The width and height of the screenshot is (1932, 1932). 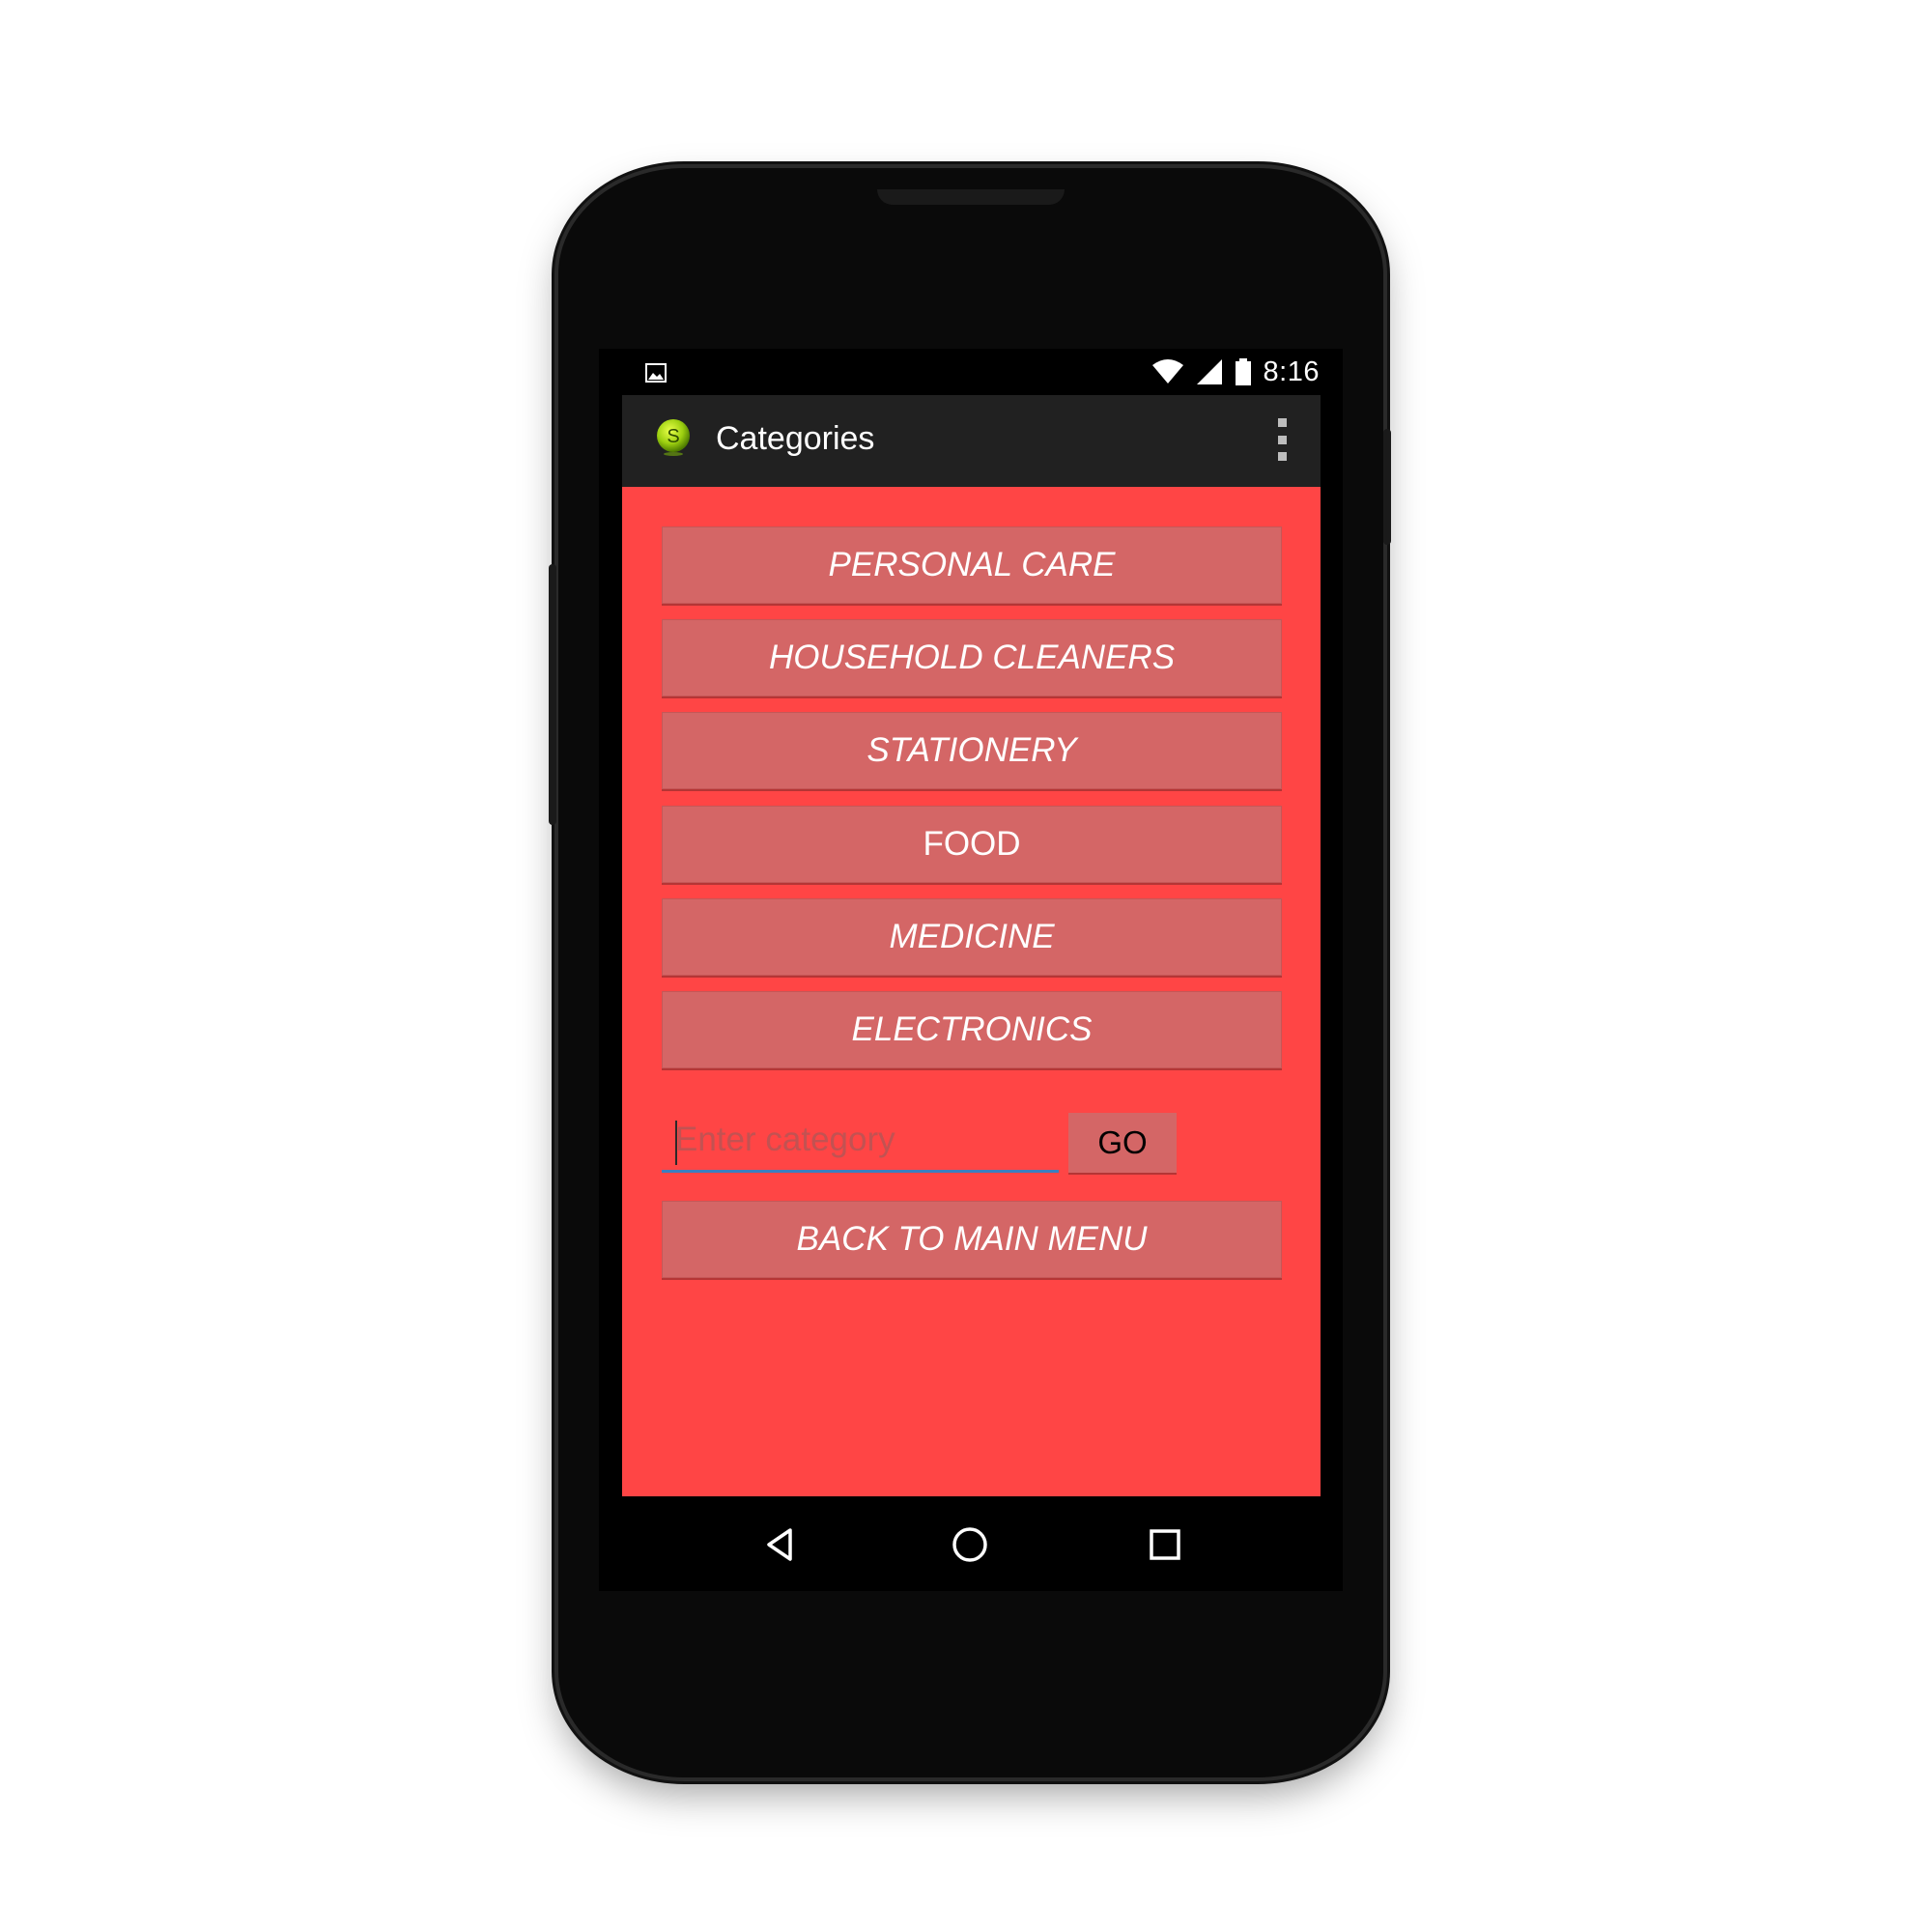 What do you see at coordinates (1243, 371) in the screenshot?
I see `battery-icon` at bounding box center [1243, 371].